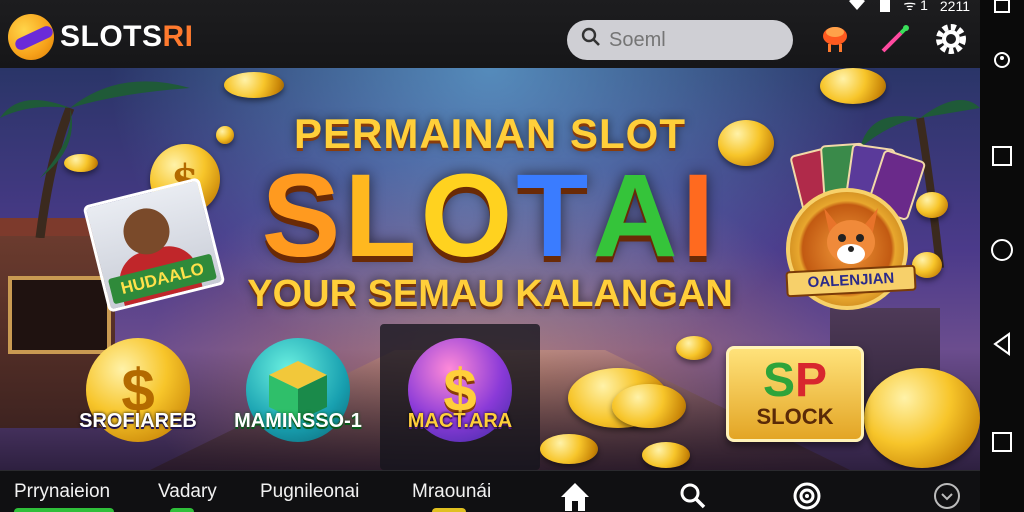  Describe the element at coordinates (851, 236) in the screenshot. I see `fox-mascot-icon` at that location.